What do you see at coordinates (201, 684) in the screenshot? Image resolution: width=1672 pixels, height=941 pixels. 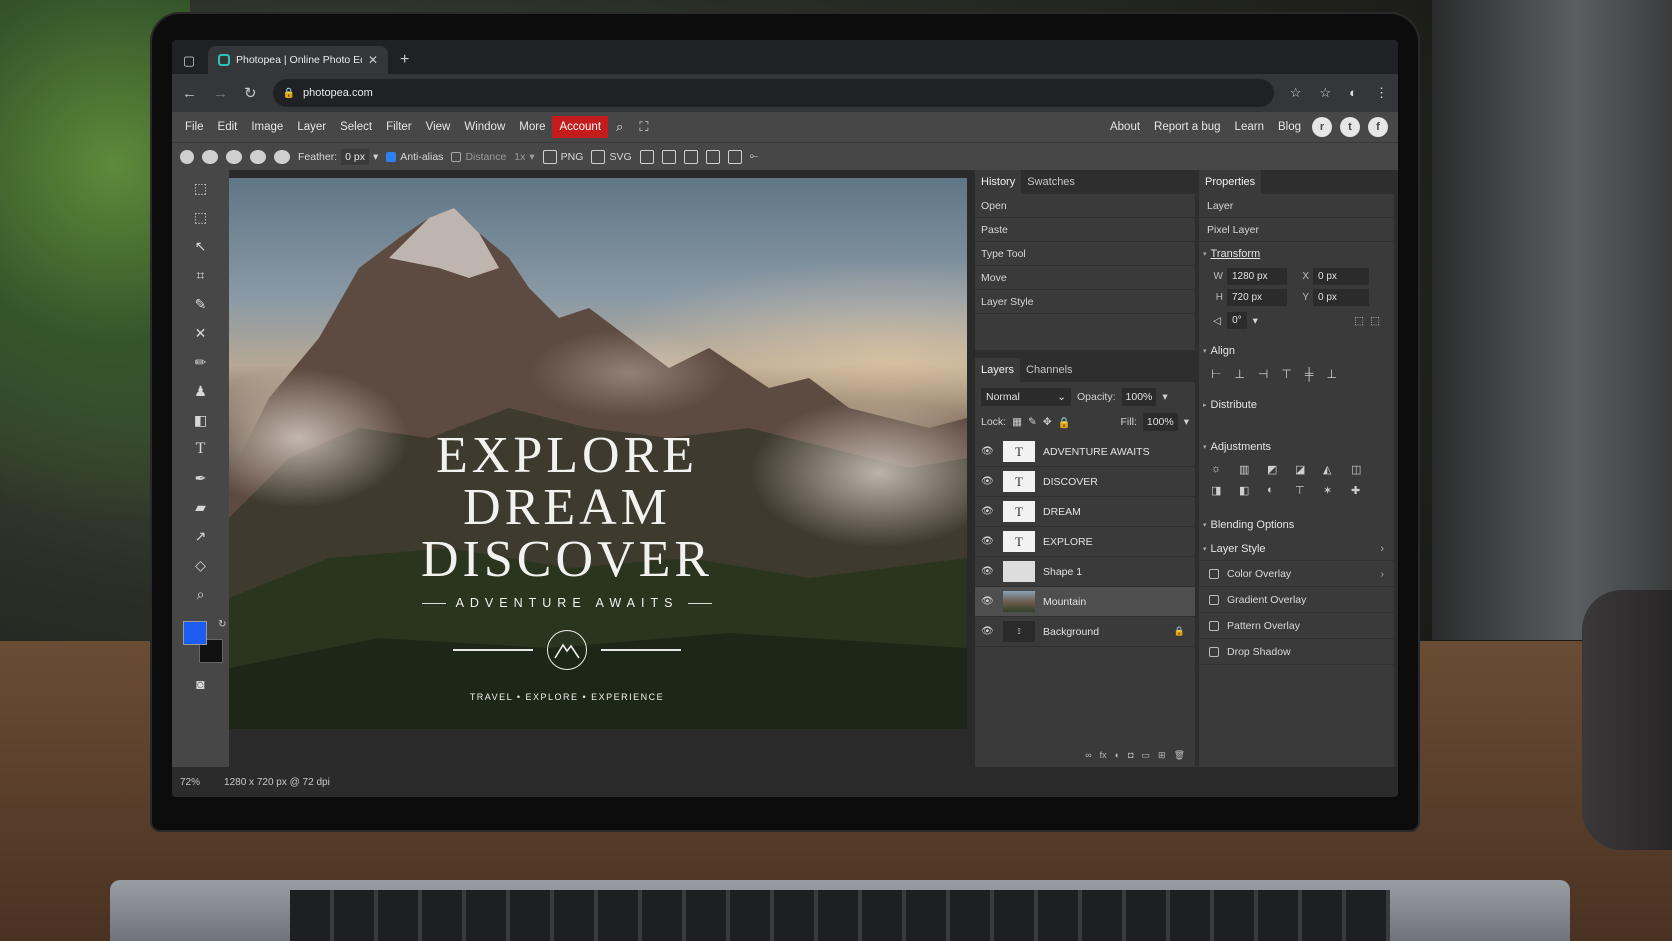 I see `quick-mask-icon: ◙` at bounding box center [201, 684].